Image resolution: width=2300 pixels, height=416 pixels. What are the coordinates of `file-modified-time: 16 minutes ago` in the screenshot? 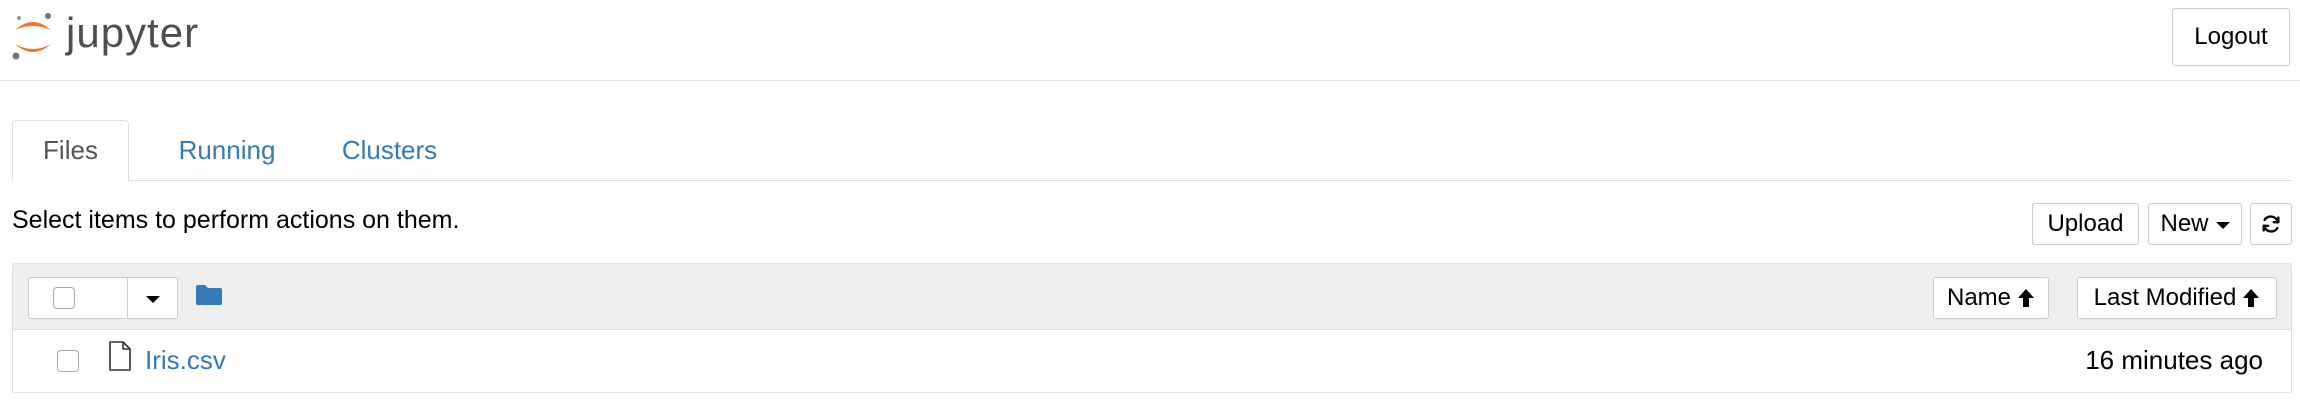 It's located at (2174, 360).